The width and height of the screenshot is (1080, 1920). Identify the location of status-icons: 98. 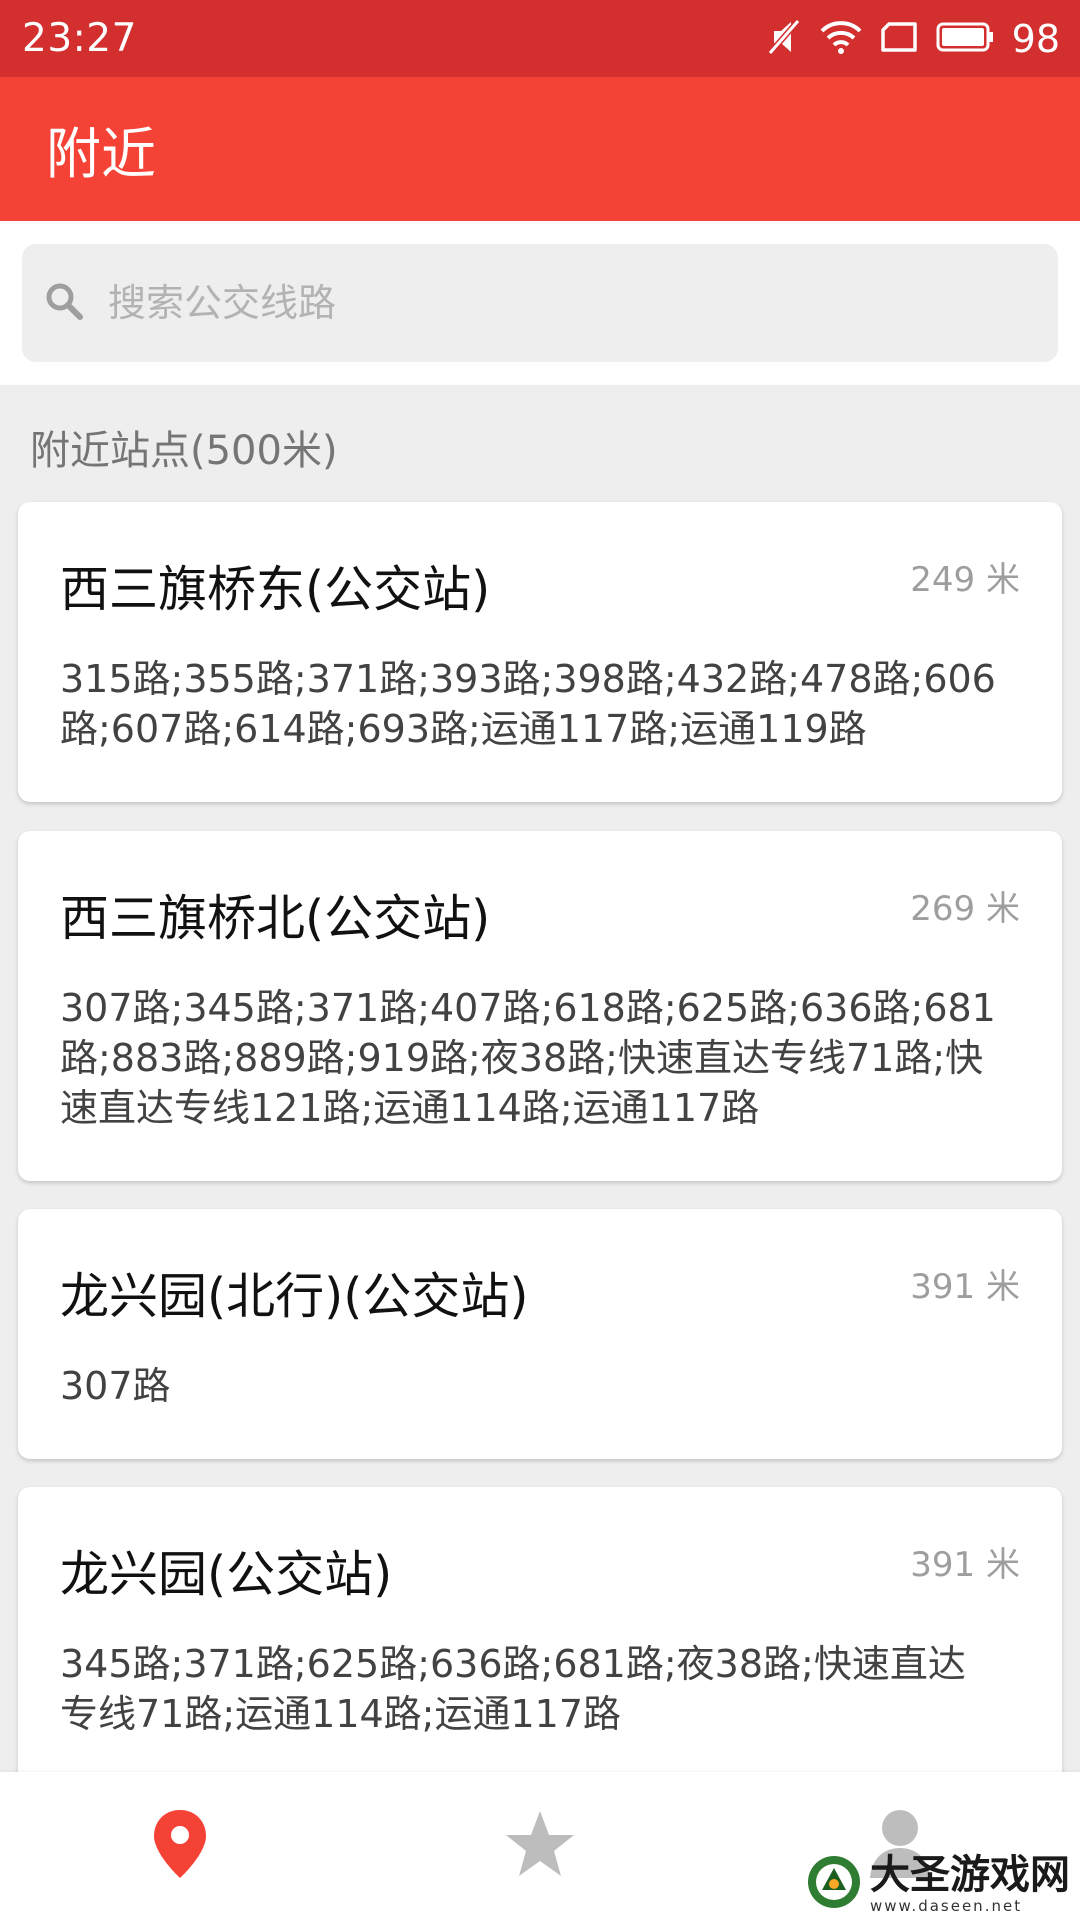
(913, 38).